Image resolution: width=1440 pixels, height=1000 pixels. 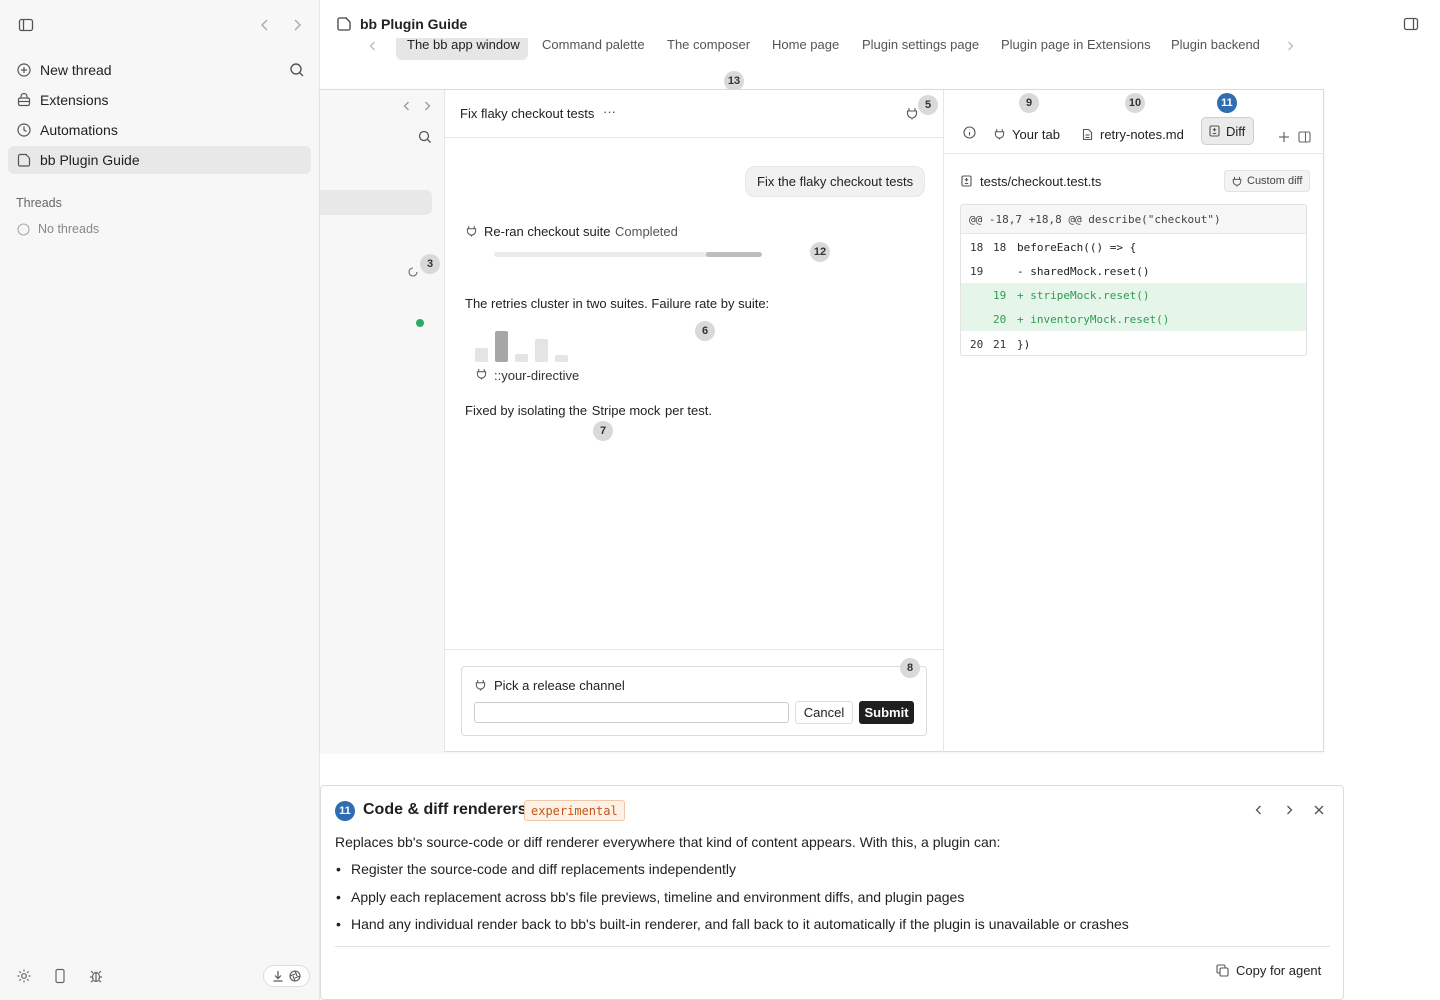 I want to click on highlighted-term: Stripe mock, so click(x=626, y=410).